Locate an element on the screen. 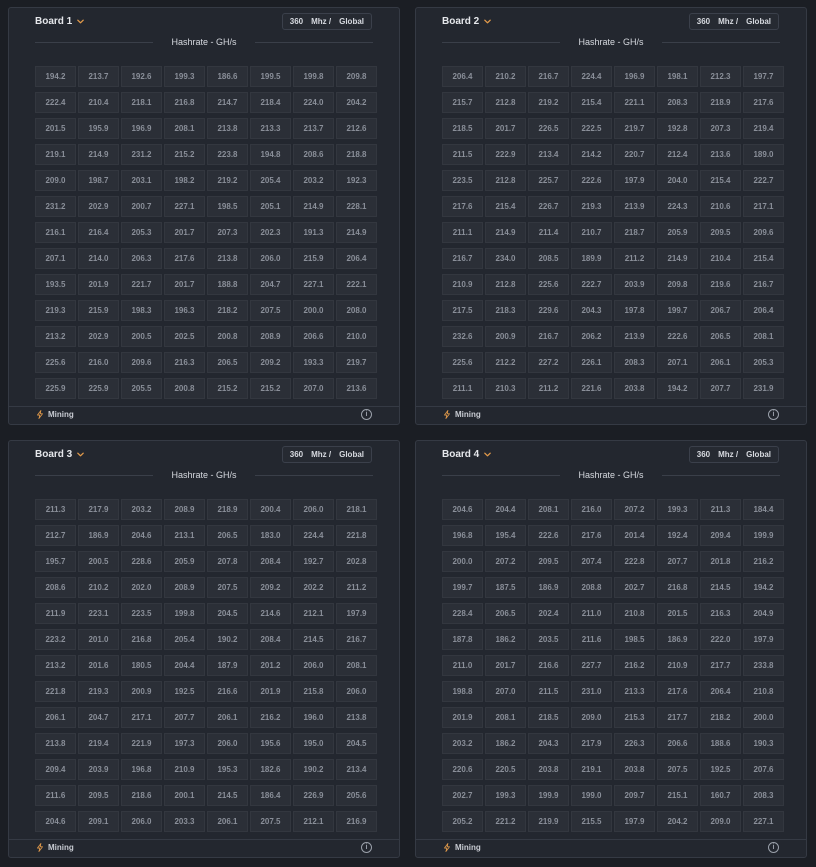 This screenshot has height=867, width=816. chip-hashrate-cell: 213.1 is located at coordinates (184, 535).